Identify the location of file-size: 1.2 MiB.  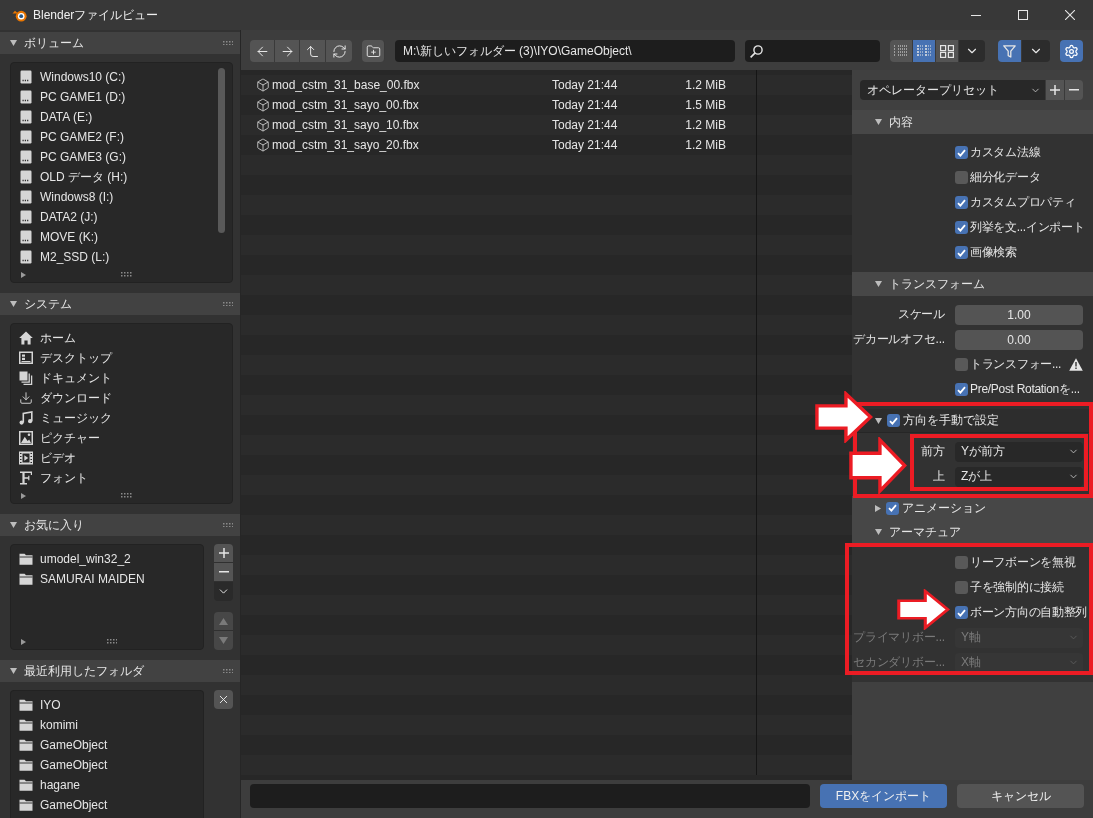
(705, 145).